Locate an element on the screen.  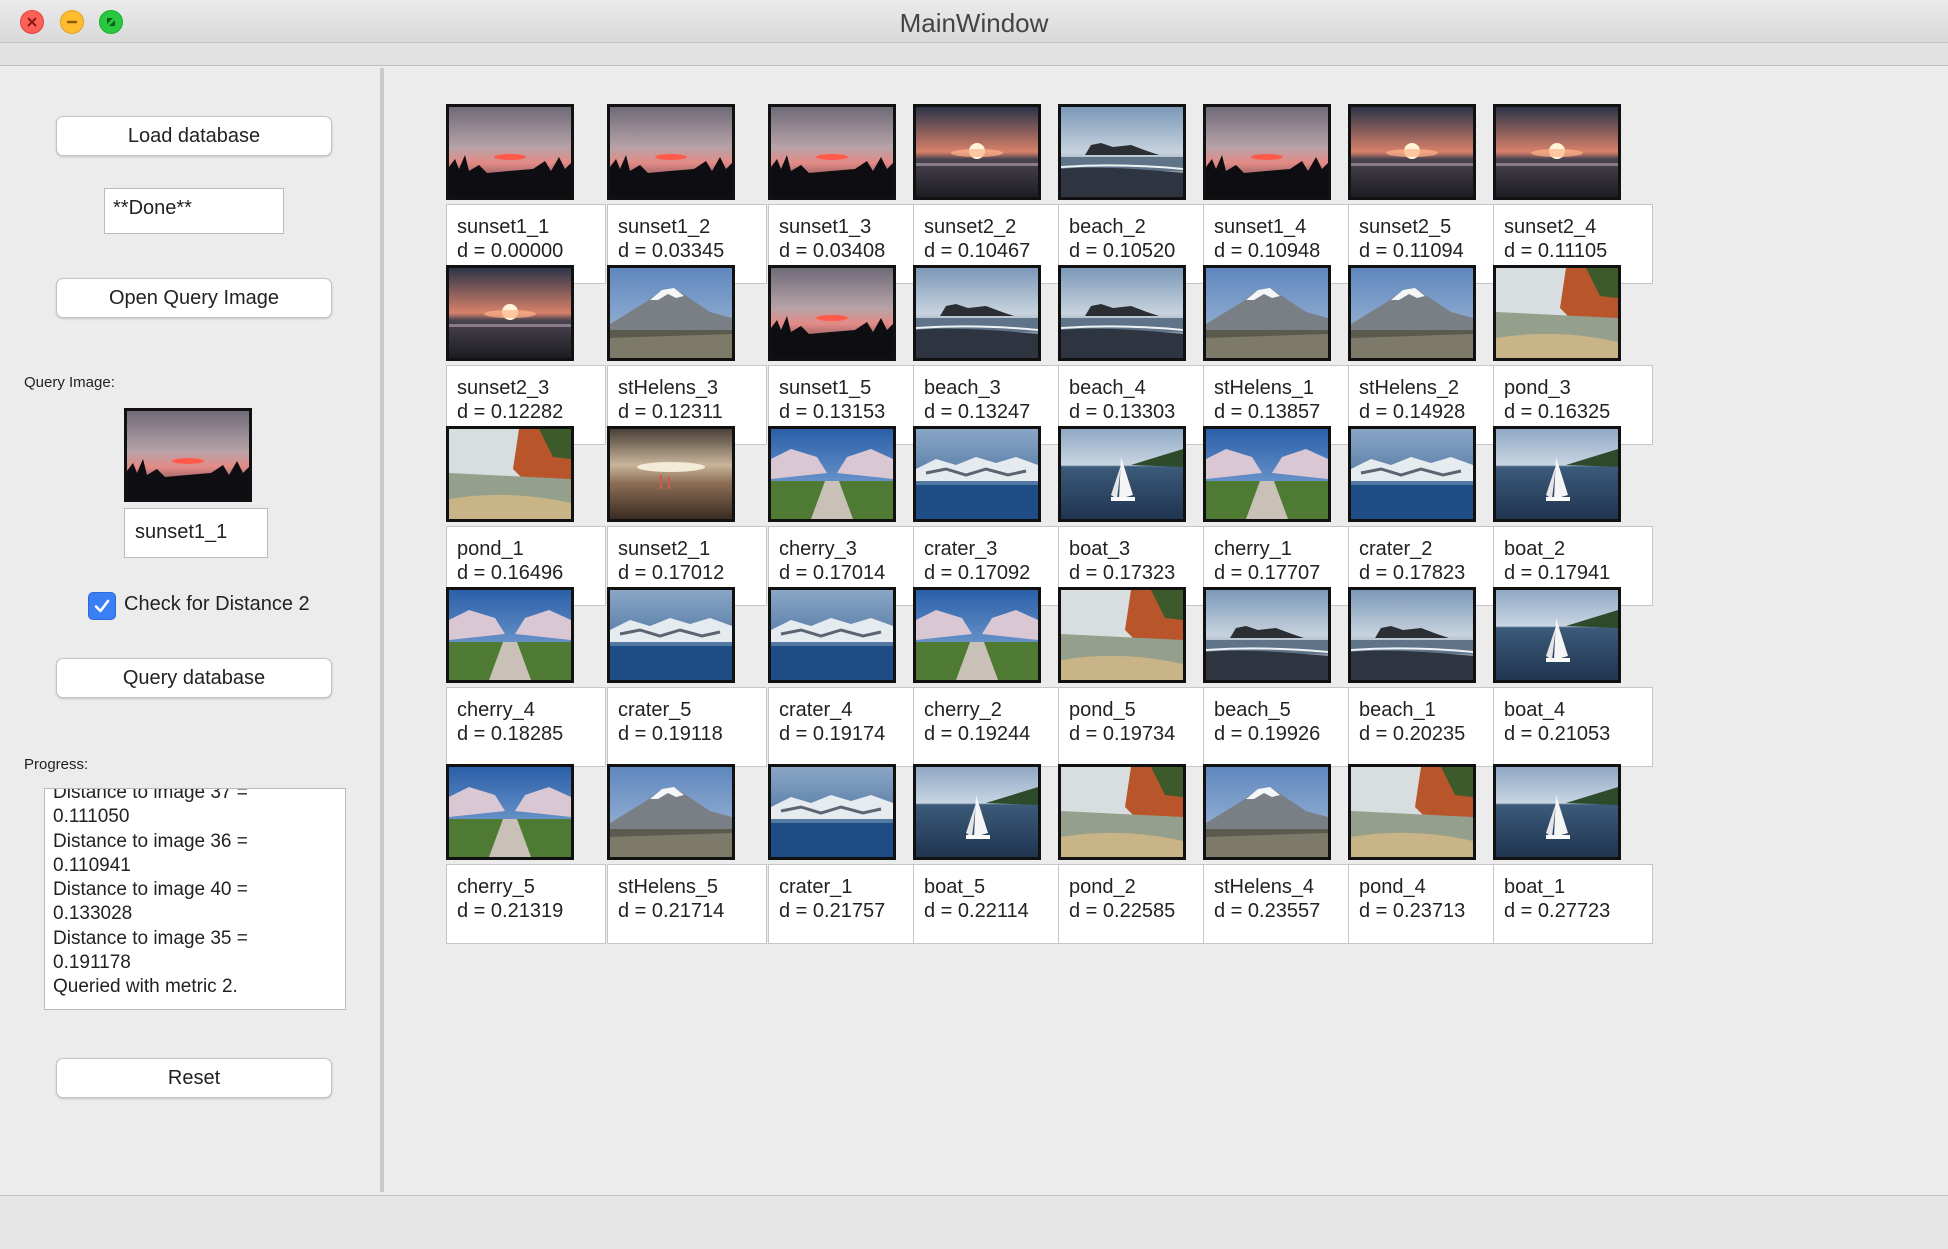
result-image-name: cherry_3 is located at coordinates (818, 549).